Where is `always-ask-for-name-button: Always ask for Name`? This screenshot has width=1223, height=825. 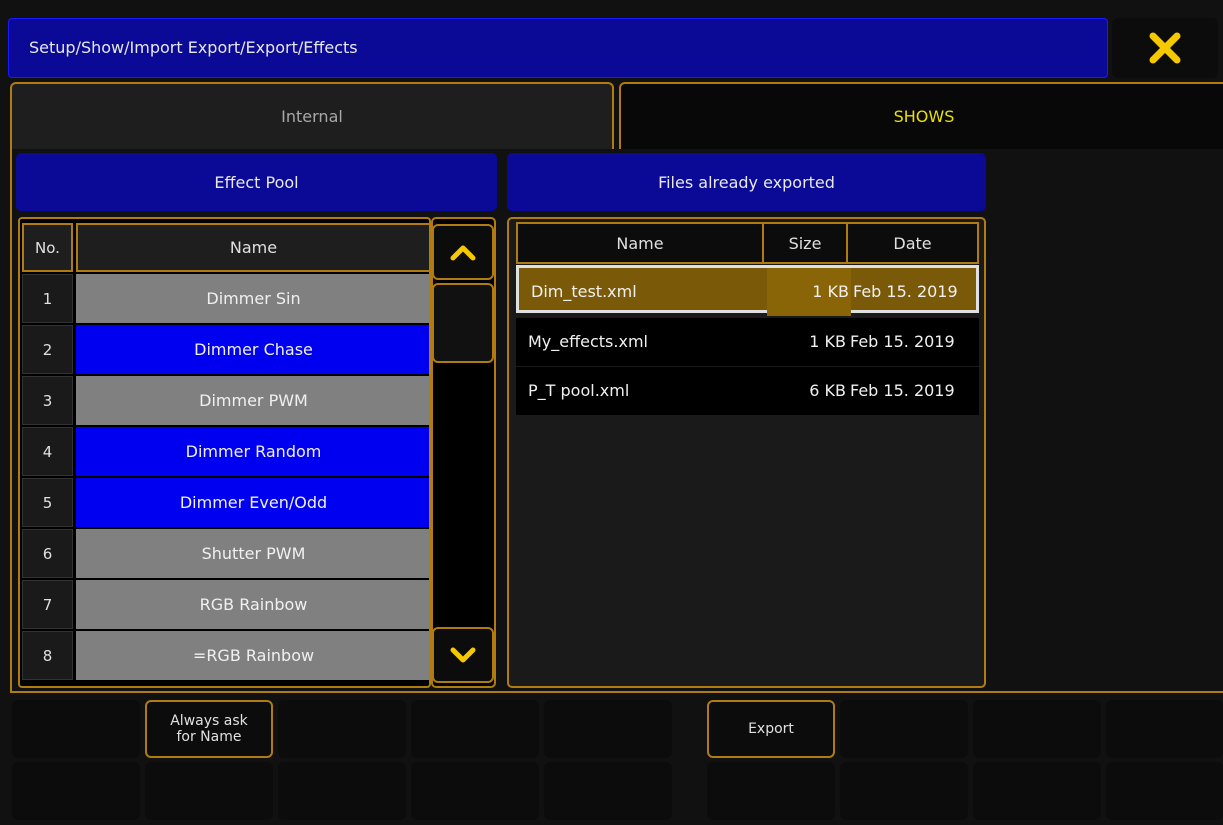
always-ask-for-name-button: Always ask for Name is located at coordinates (209, 729).